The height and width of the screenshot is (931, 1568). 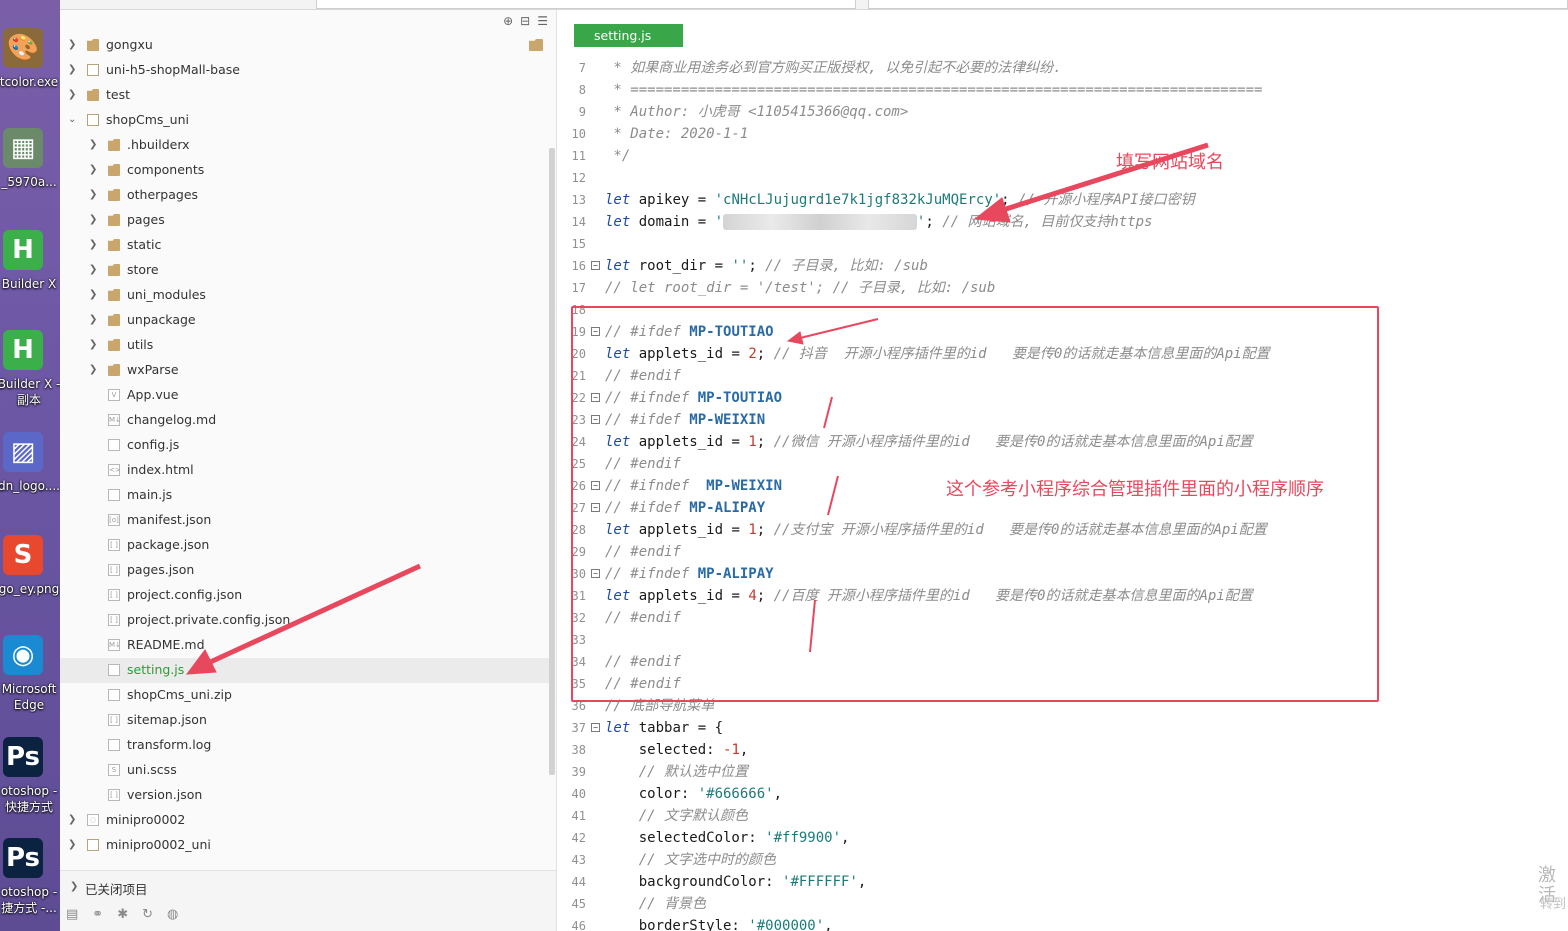 What do you see at coordinates (1063, 178) in the screenshot?
I see `code-line: 12` at bounding box center [1063, 178].